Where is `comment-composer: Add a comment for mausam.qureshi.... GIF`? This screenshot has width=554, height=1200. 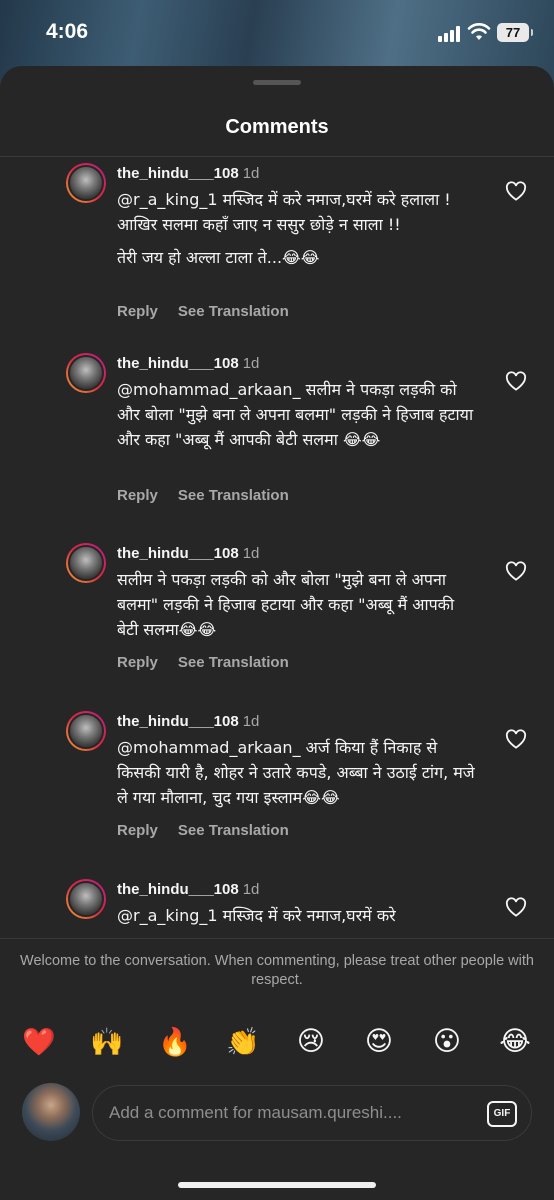 comment-composer: Add a comment for mausam.qureshi.... GIF is located at coordinates (277, 1115).